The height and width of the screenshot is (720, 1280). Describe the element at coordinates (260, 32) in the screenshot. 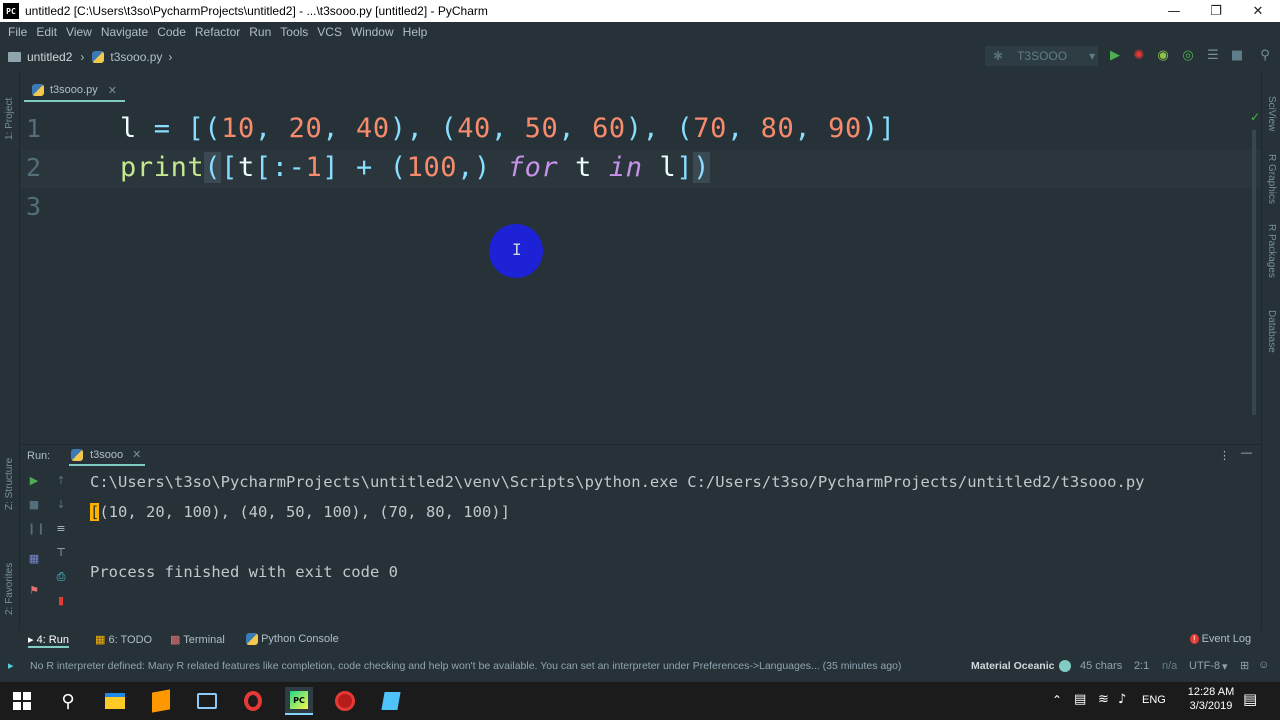

I see `menu-run: Run` at that location.